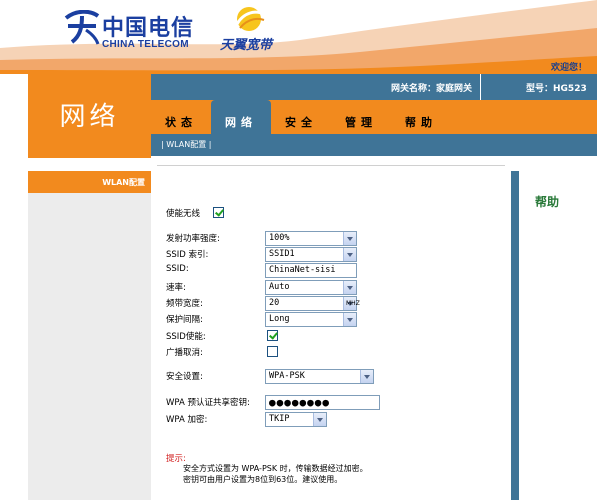 Image resolution: width=597 pixels, height=500 pixels. I want to click on help-panel: 帮助, so click(554, 335).